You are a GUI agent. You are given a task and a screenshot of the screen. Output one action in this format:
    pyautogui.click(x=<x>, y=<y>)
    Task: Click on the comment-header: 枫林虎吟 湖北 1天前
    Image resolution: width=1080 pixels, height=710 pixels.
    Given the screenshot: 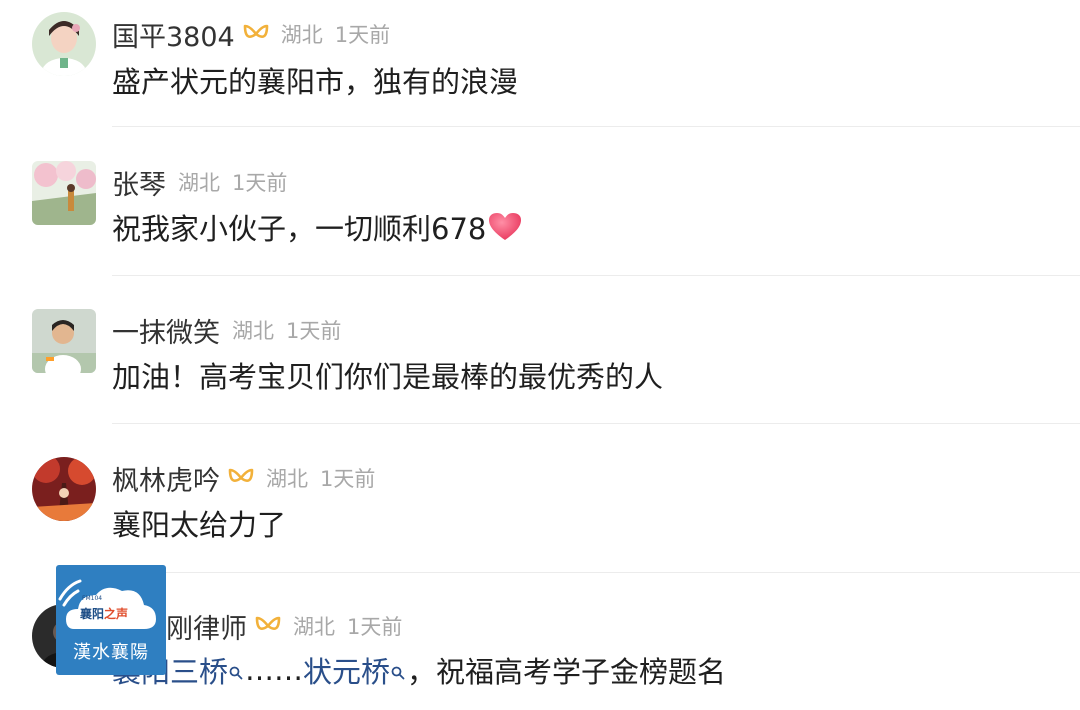 What is the action you would take?
    pyautogui.click(x=243, y=478)
    